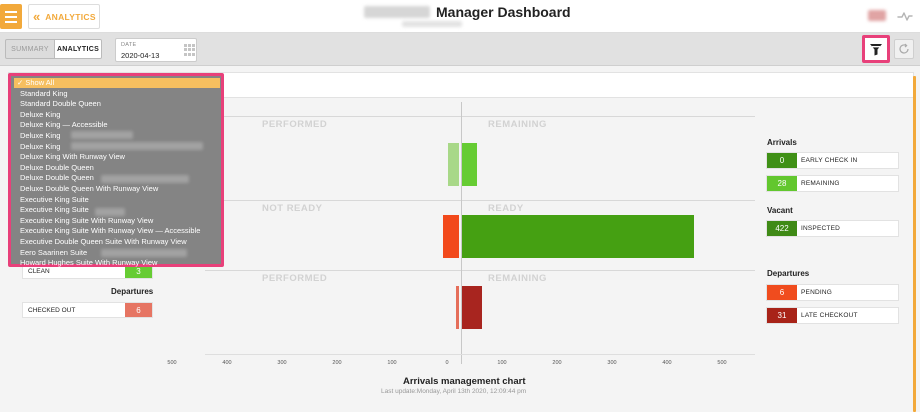  Describe the element at coordinates (877, 15) in the screenshot. I see `avatar` at that location.